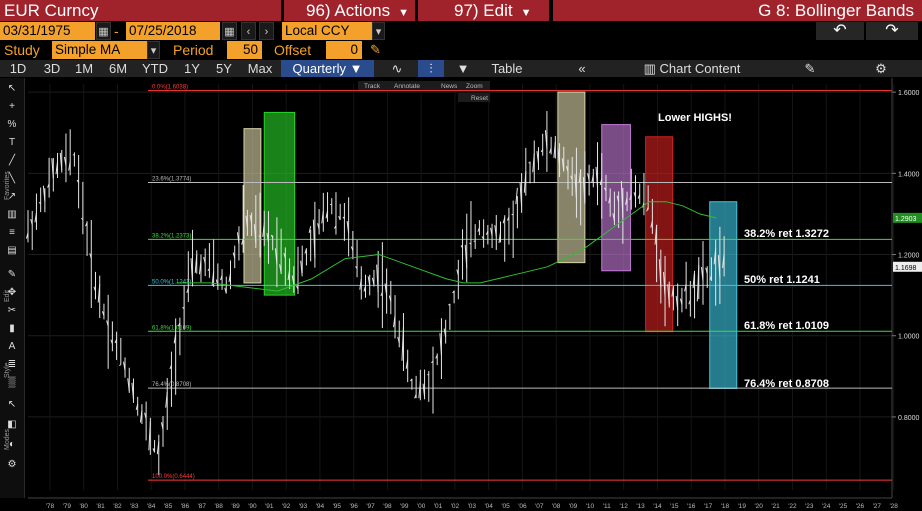 The height and width of the screenshot is (511, 922). I want to click on bars-icon: ▤, so click(12, 251).